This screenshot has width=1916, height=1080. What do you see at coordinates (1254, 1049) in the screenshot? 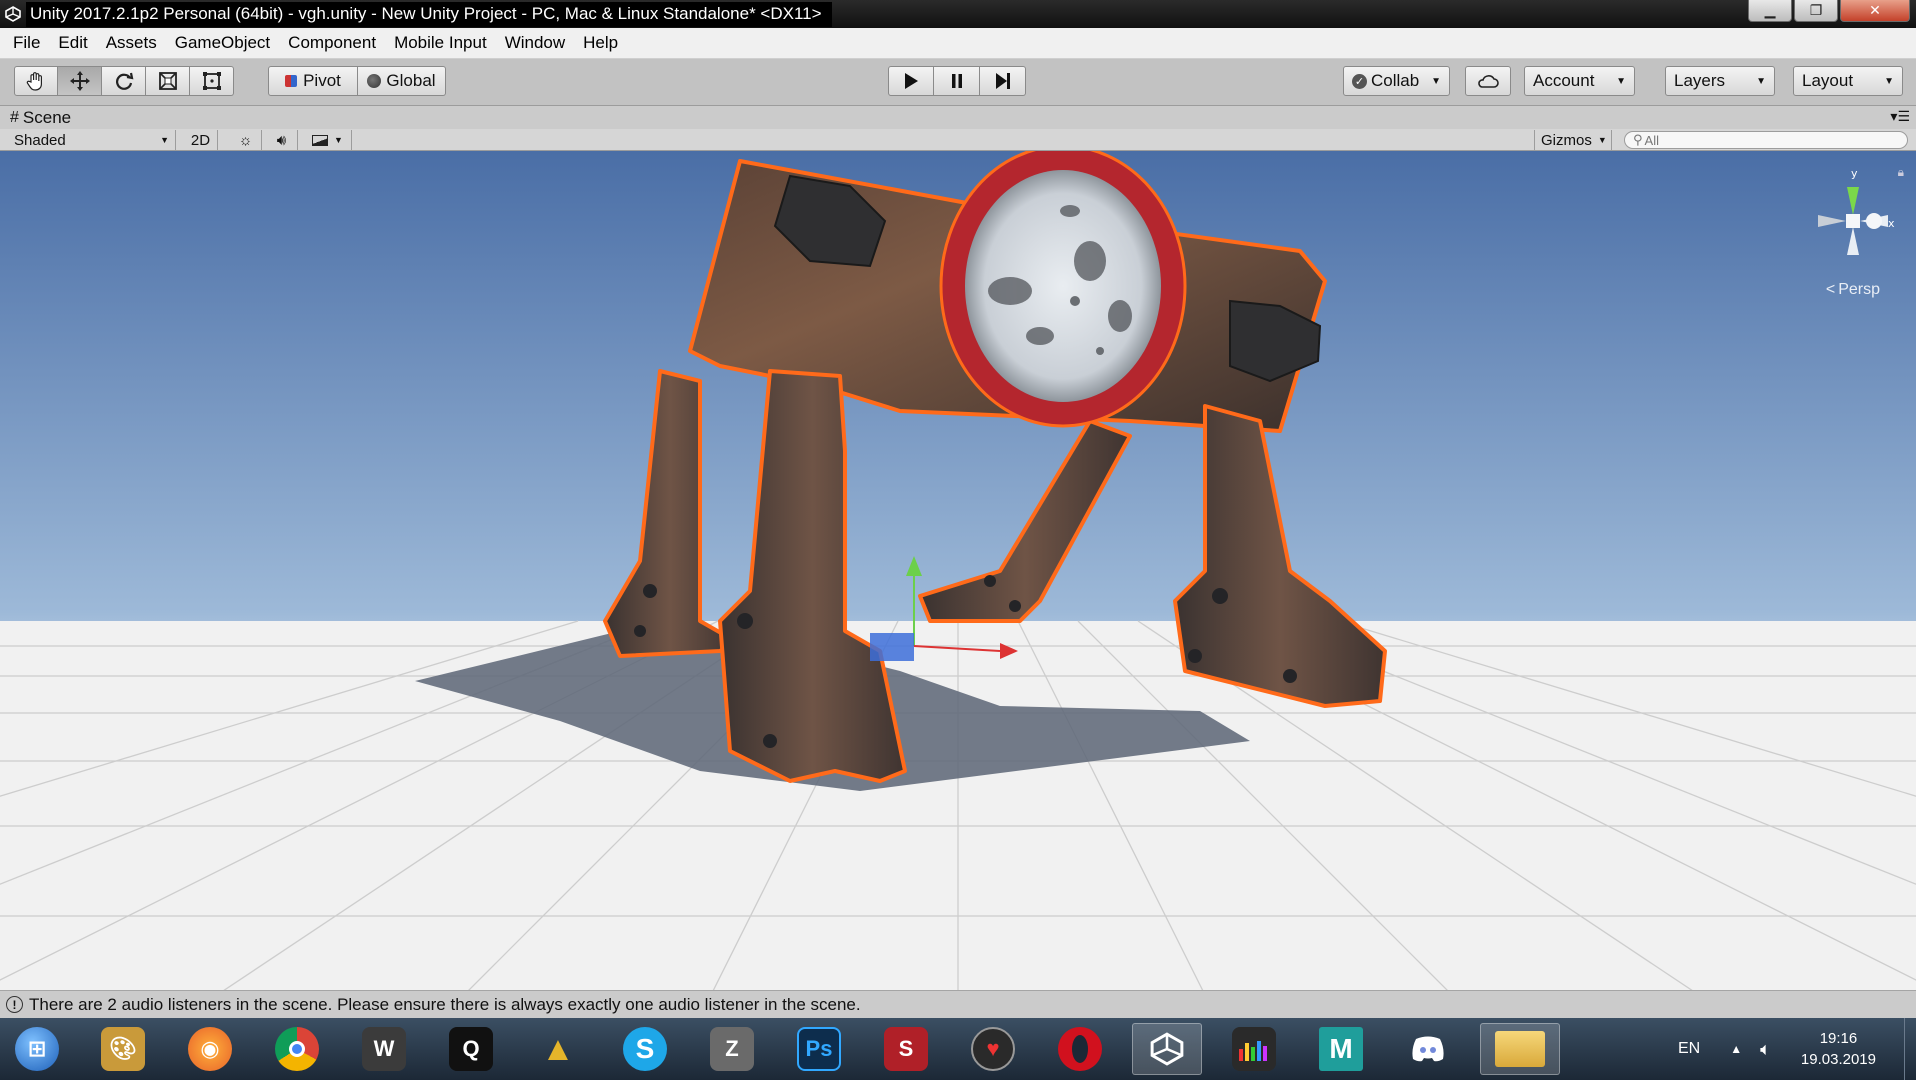
I see `taskbar-equalizer` at bounding box center [1254, 1049].